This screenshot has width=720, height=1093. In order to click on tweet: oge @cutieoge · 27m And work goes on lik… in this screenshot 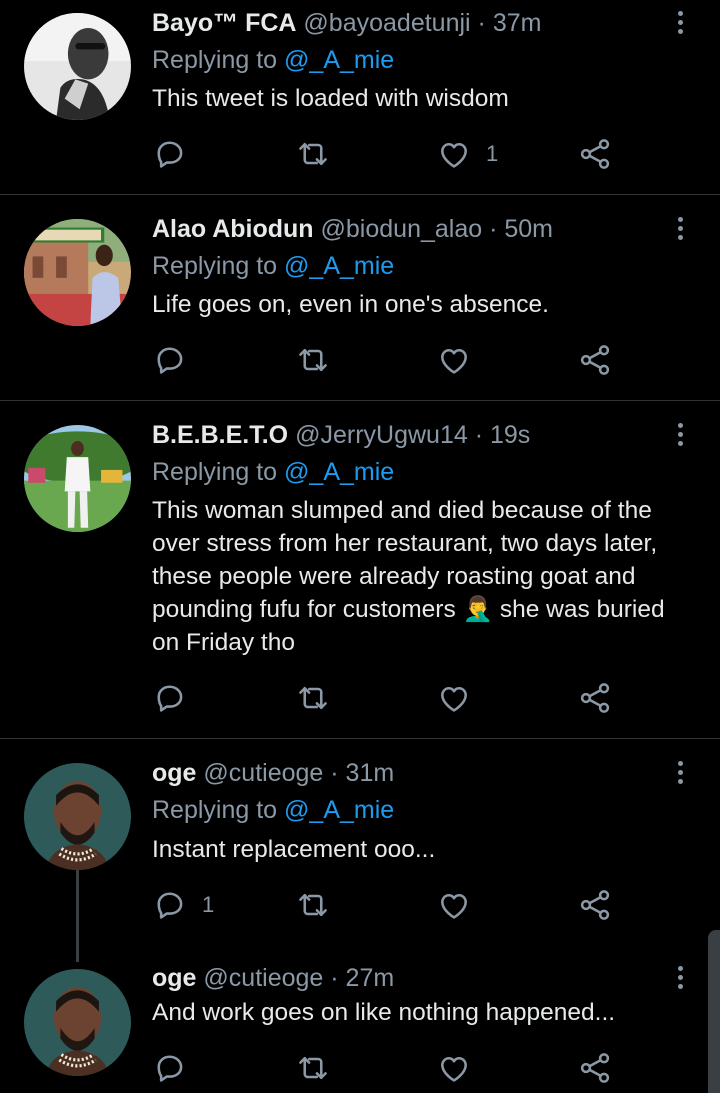, I will do `click(360, 1019)`.